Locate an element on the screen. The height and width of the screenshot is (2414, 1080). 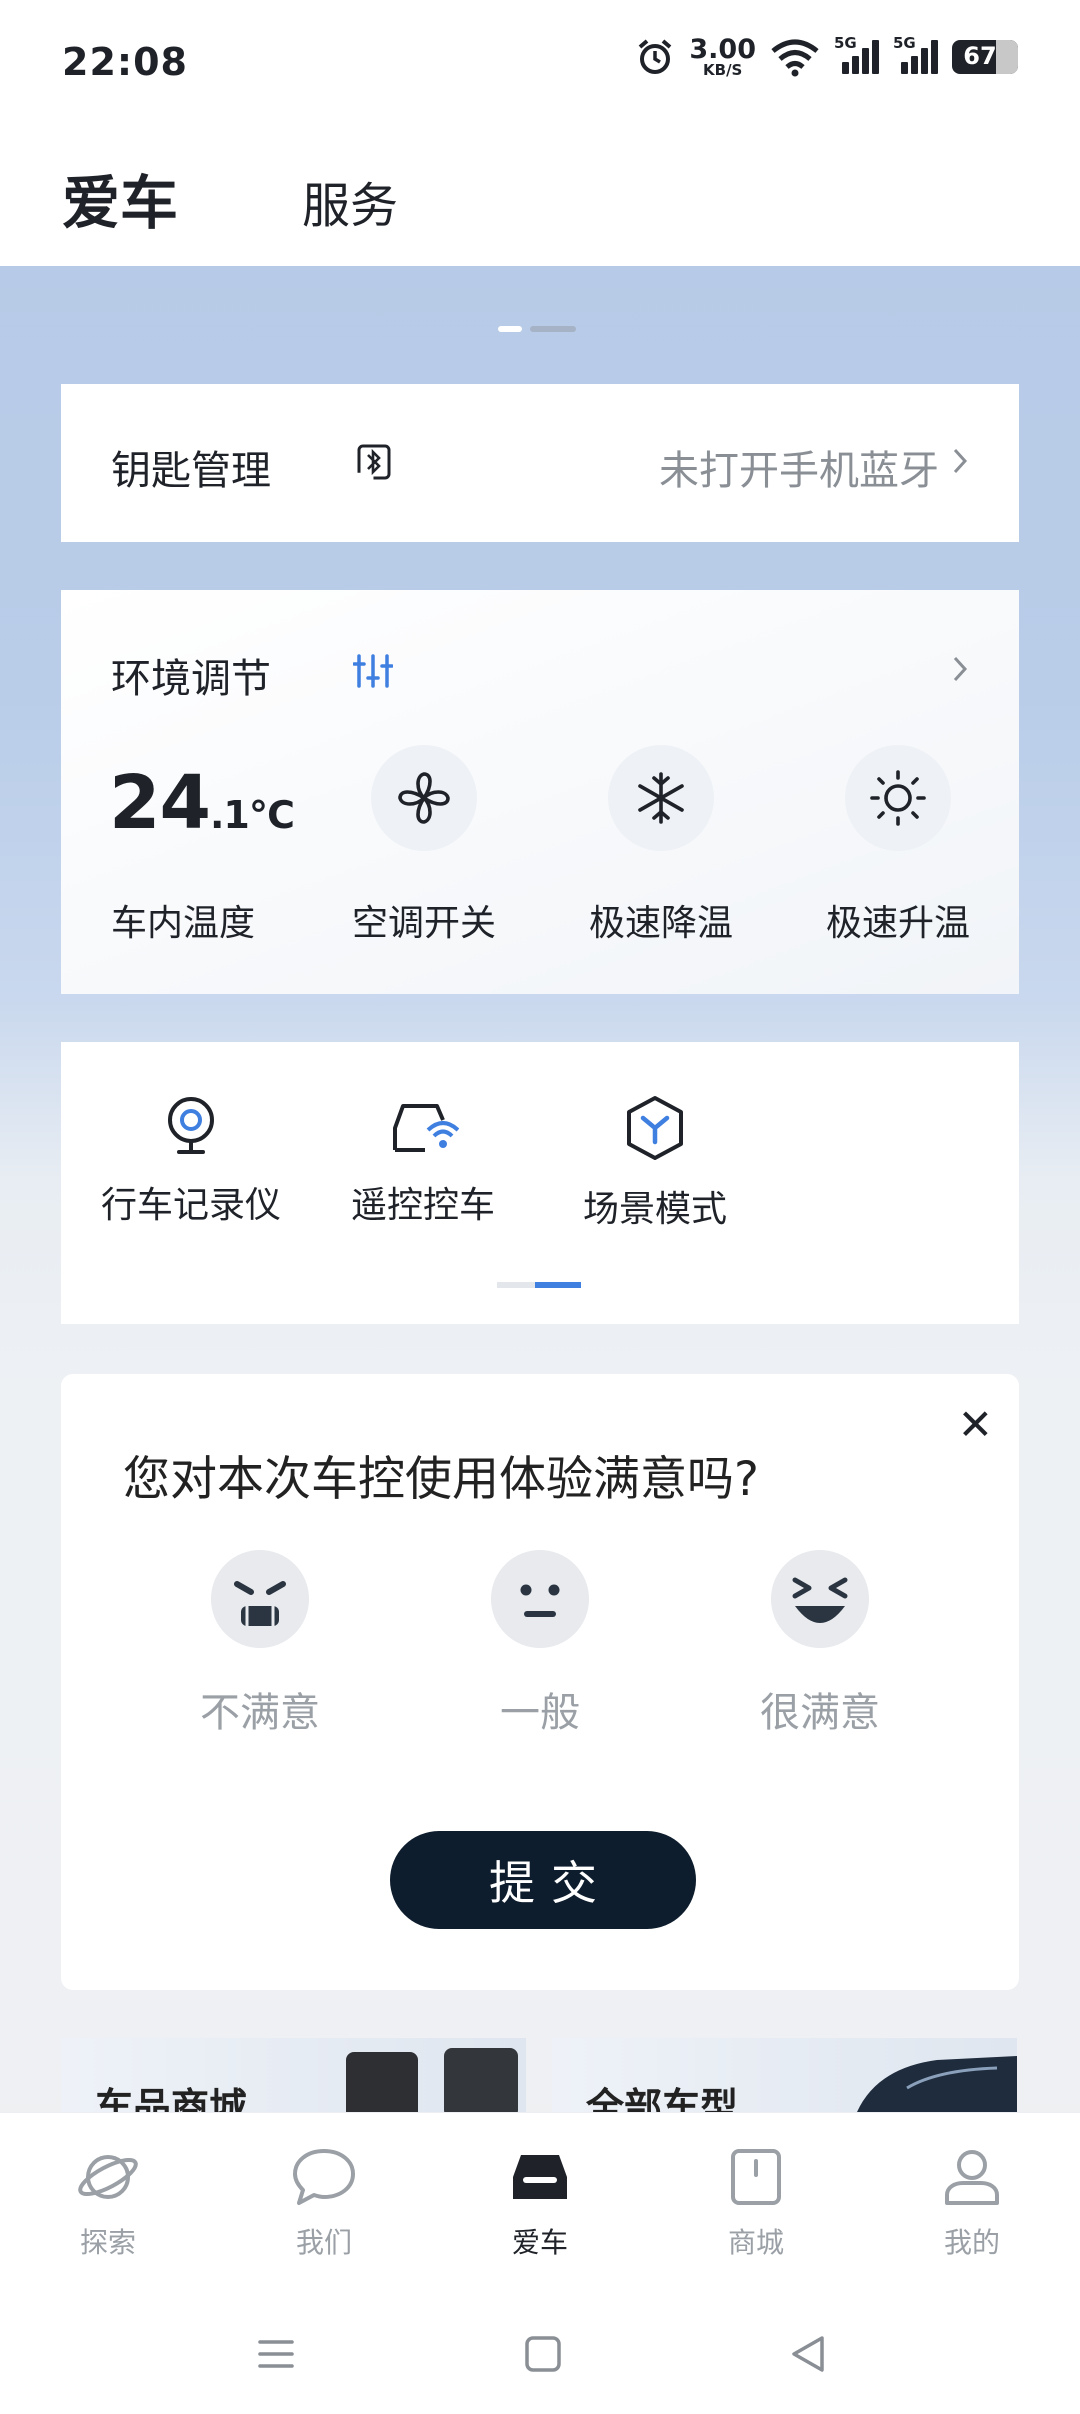
nav-community: 我们 is located at coordinates (324, 2204).